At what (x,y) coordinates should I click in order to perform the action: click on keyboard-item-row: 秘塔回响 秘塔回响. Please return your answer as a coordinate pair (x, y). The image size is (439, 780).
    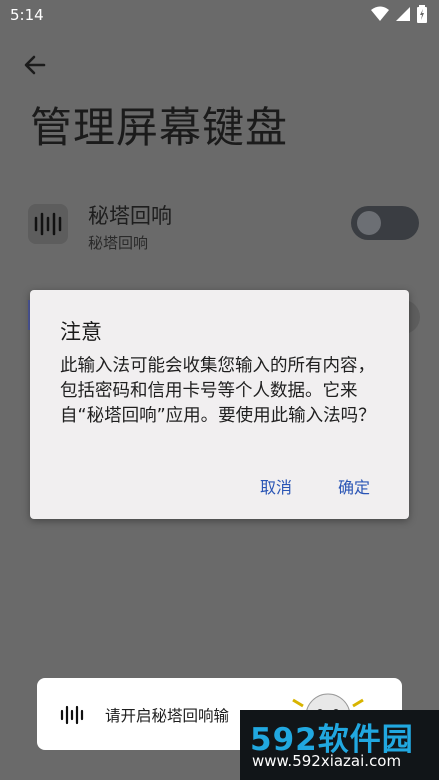
    Looking at the image, I should click on (219, 225).